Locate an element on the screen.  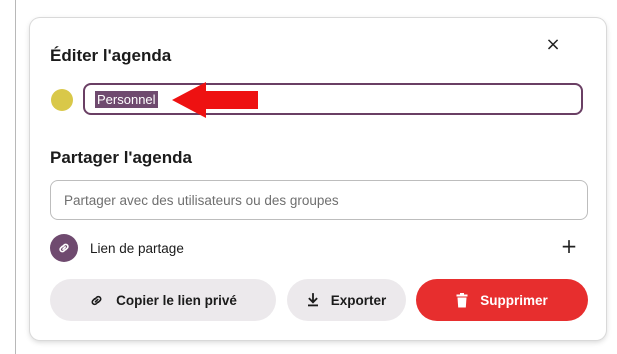
calendar-name-input: Personnel is located at coordinates (333, 99).